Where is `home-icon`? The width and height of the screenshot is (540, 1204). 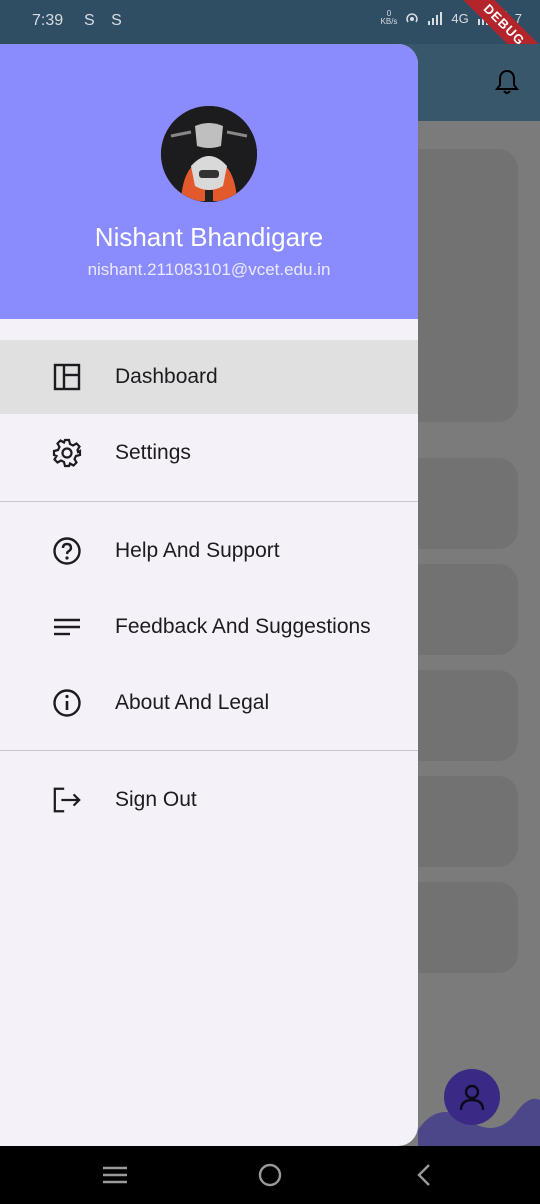
home-icon is located at coordinates (270, 1175).